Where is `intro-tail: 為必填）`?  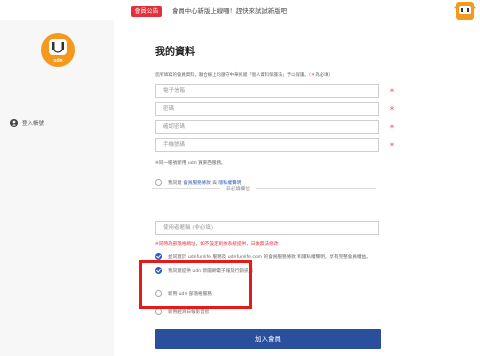 intro-tail: 為必填） is located at coordinates (324, 75).